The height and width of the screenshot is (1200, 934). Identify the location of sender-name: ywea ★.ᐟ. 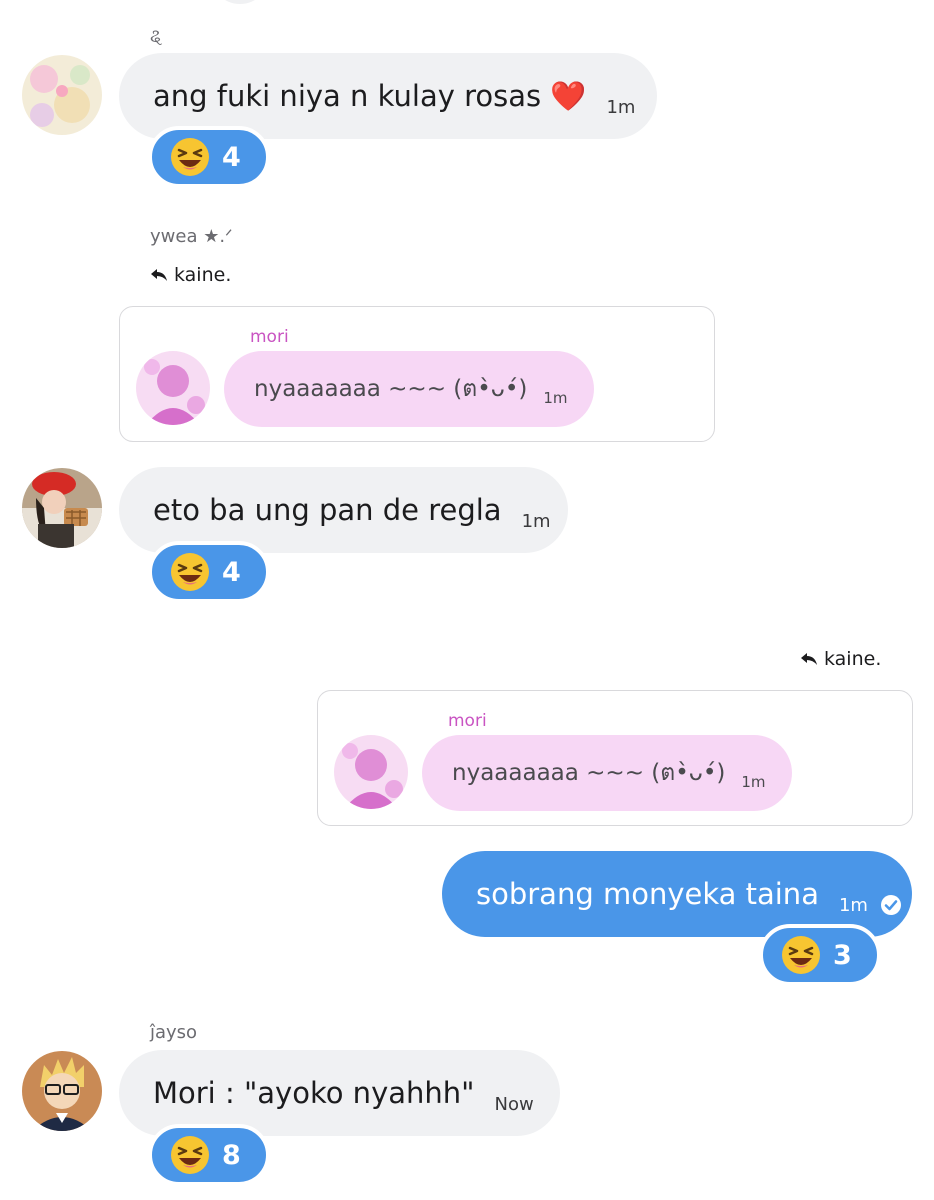
(191, 236).